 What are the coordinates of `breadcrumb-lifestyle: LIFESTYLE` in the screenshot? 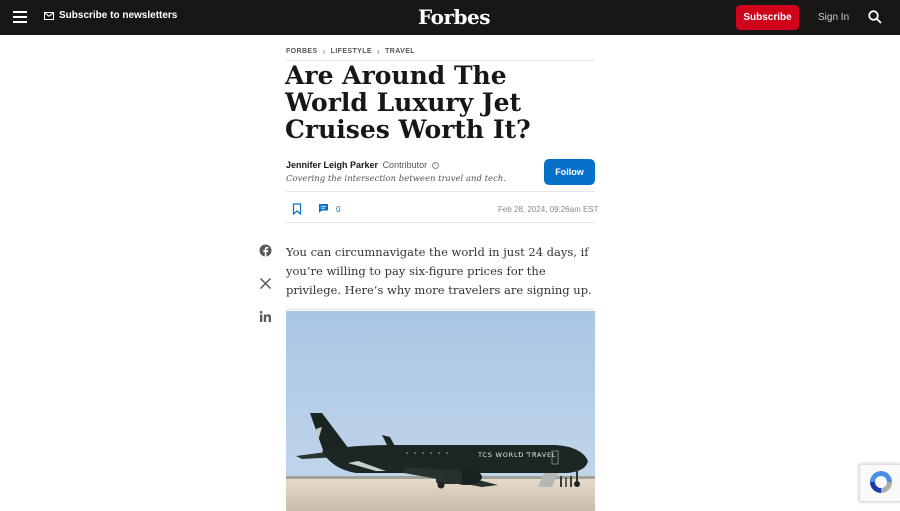 It's located at (351, 51).